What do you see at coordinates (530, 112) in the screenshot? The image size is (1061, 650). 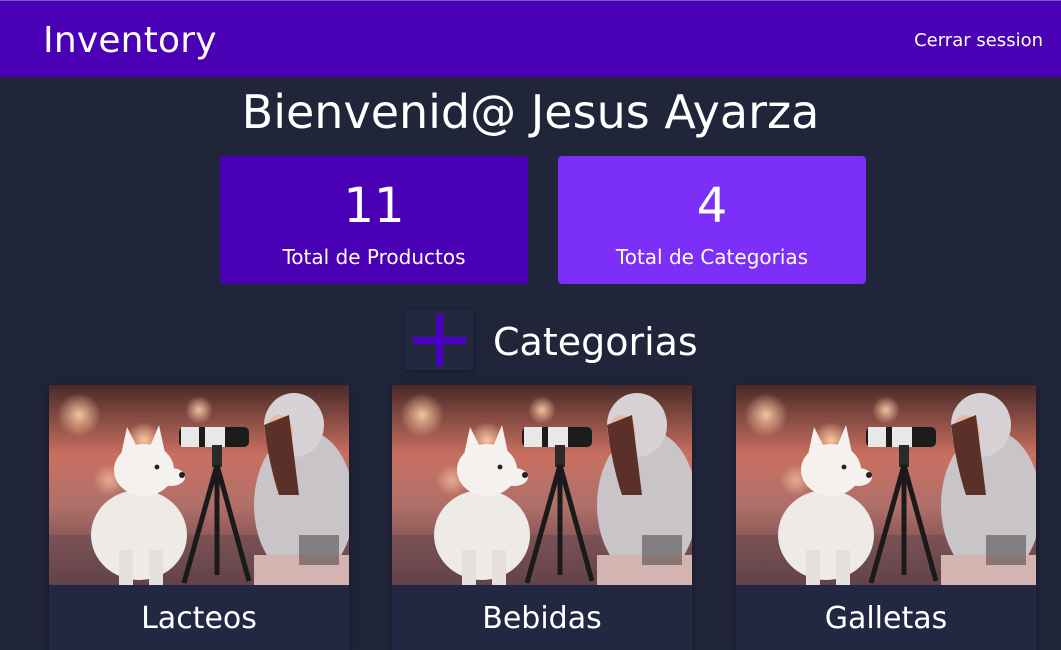 I see `welcome-heading: Bienvenid@ Jesus Ayarza` at bounding box center [530, 112].